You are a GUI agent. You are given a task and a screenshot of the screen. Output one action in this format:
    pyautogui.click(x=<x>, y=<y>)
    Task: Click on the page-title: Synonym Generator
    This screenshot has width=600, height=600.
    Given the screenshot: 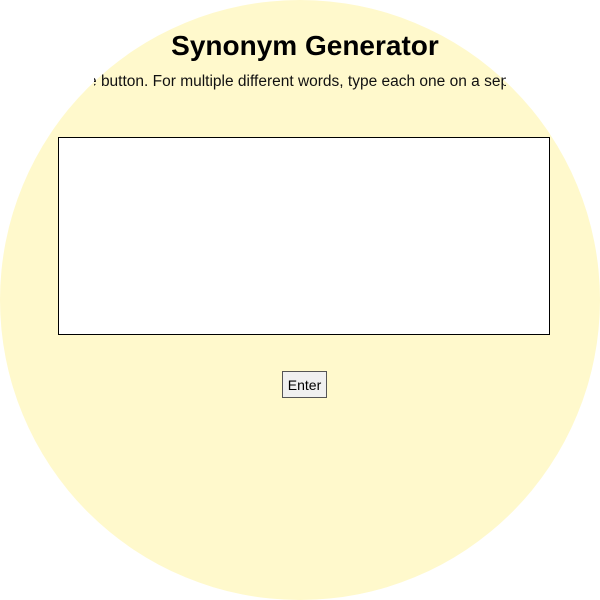 What is the action you would take?
    pyautogui.click(x=305, y=45)
    